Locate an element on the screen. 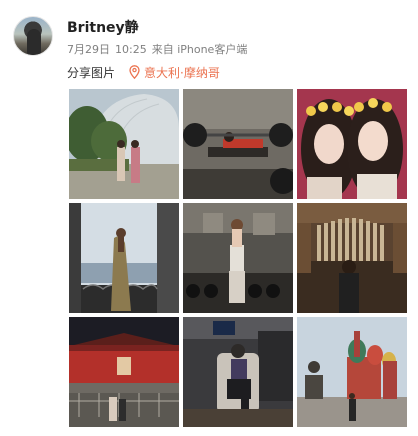 This screenshot has height=436, width=418. post-source: 来自 iPhone客户端 is located at coordinates (200, 49).